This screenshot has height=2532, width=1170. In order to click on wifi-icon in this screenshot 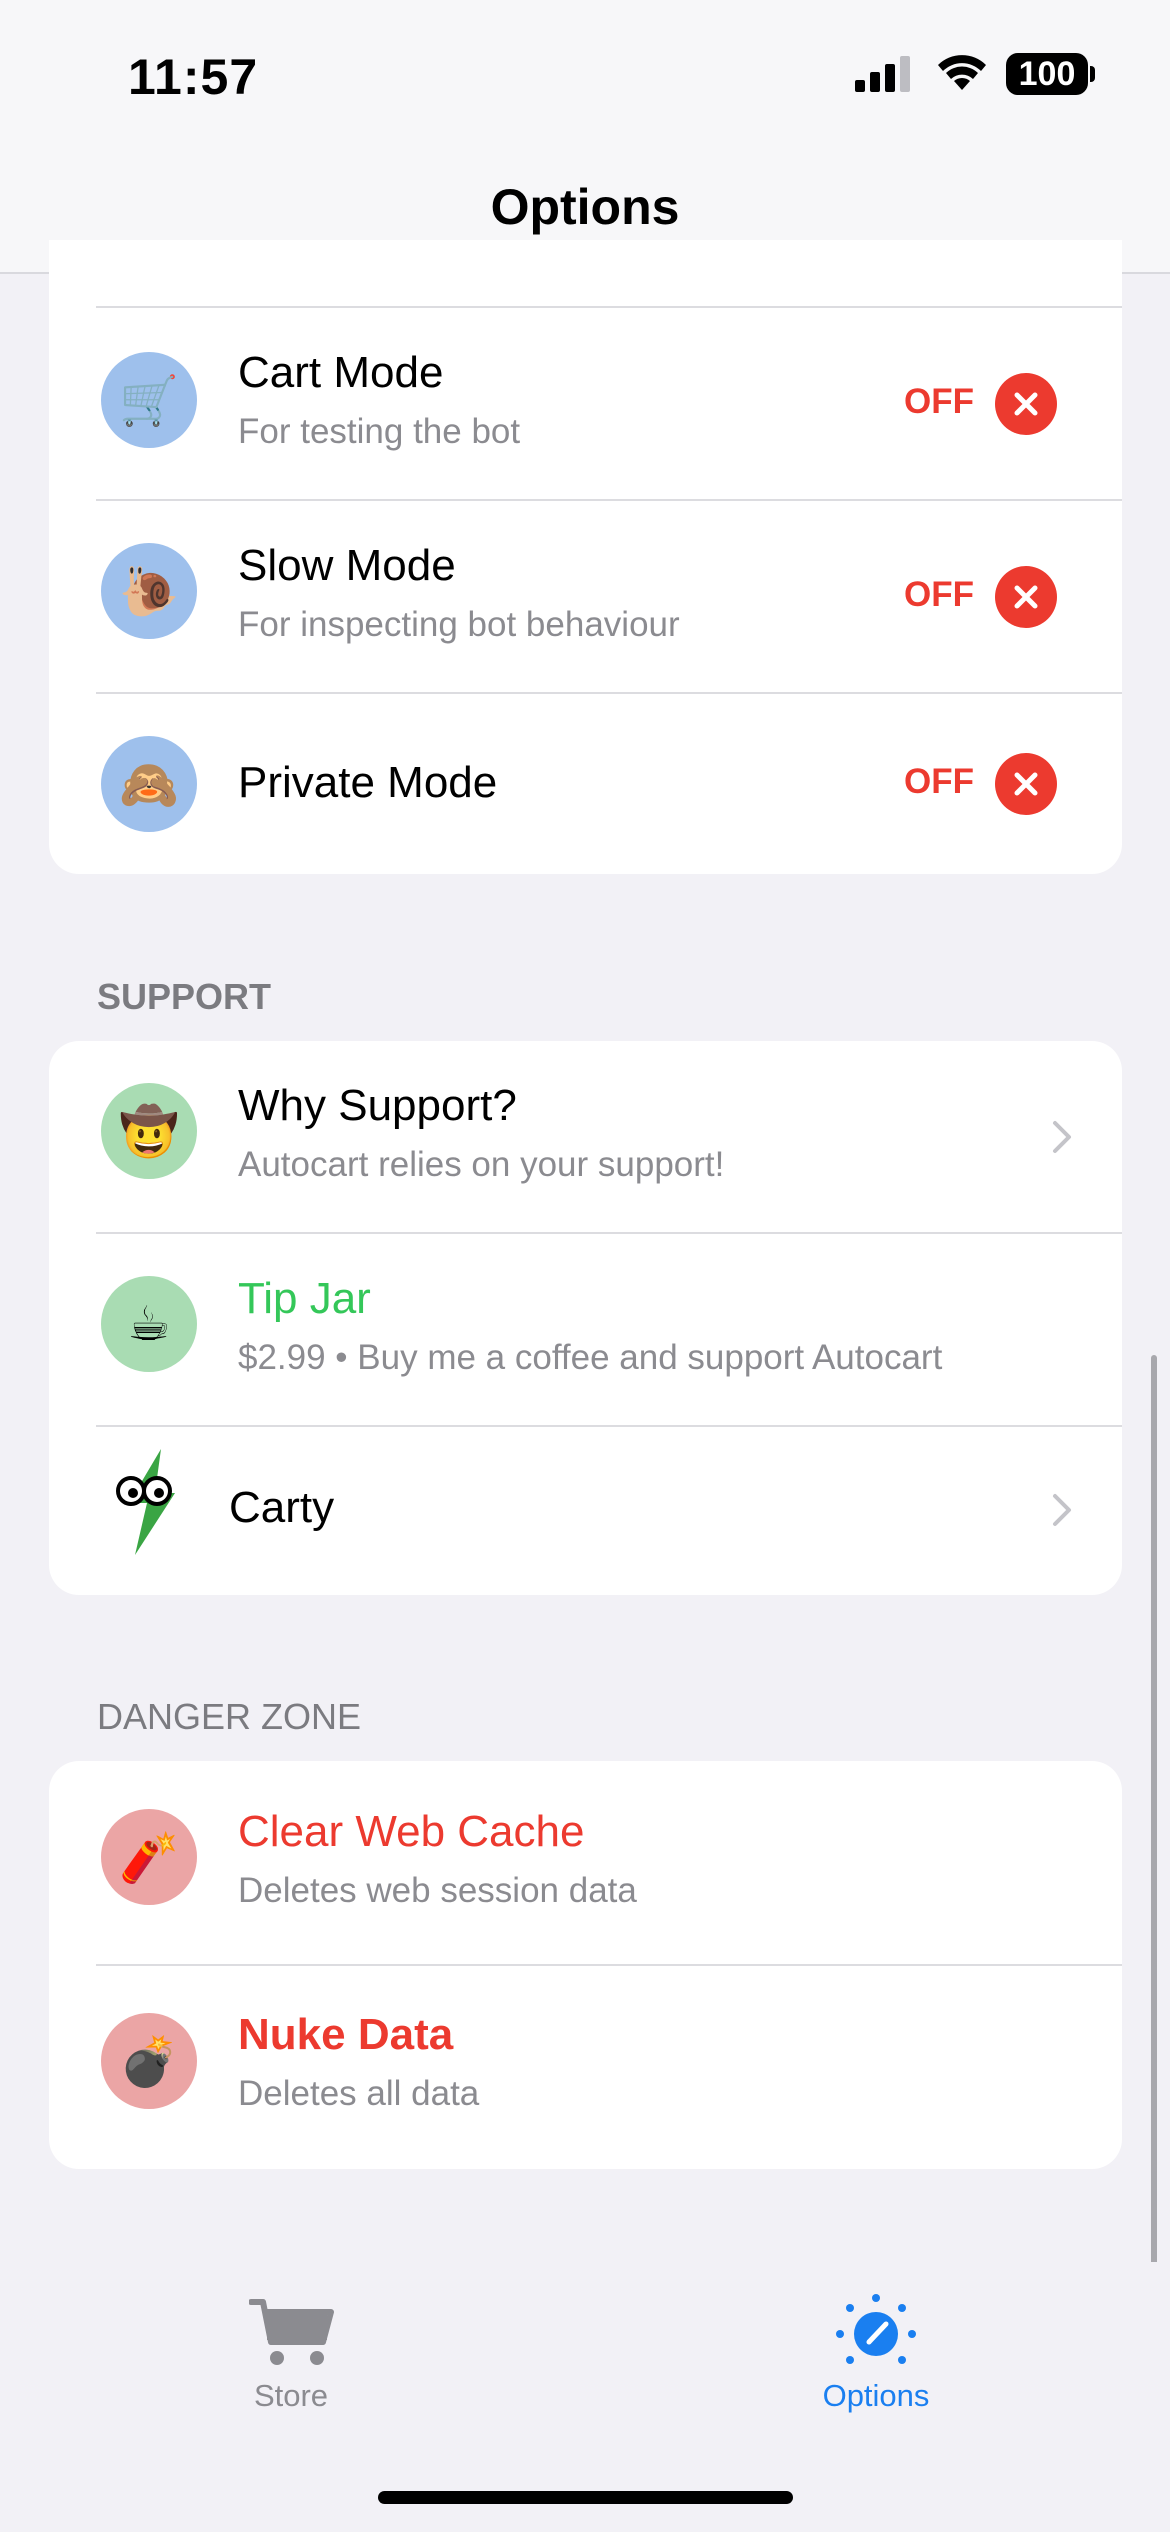, I will do `click(962, 72)`.